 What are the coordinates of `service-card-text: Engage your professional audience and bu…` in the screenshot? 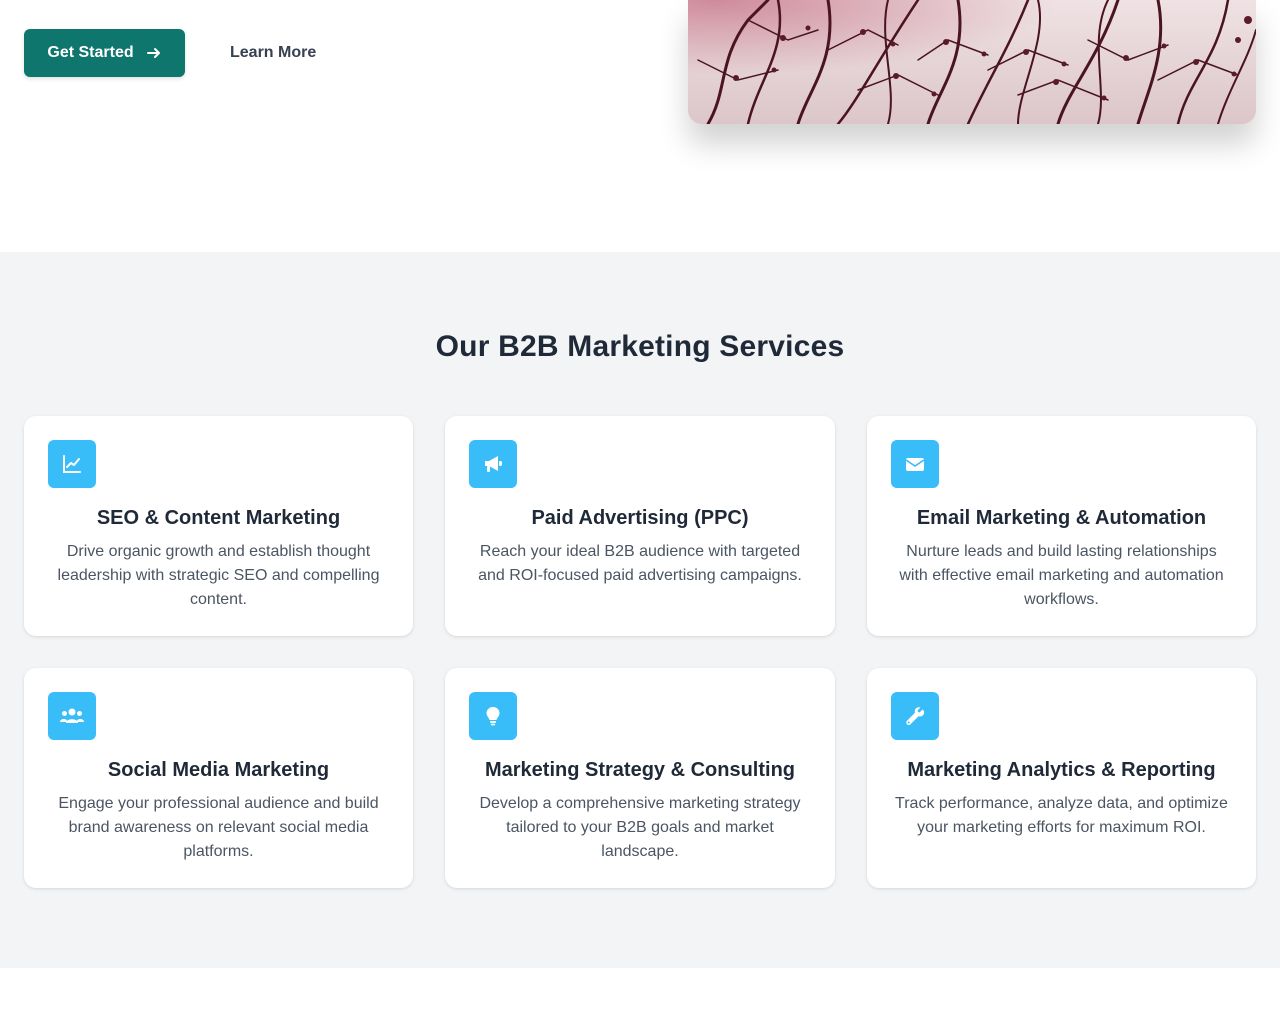 It's located at (218, 827).